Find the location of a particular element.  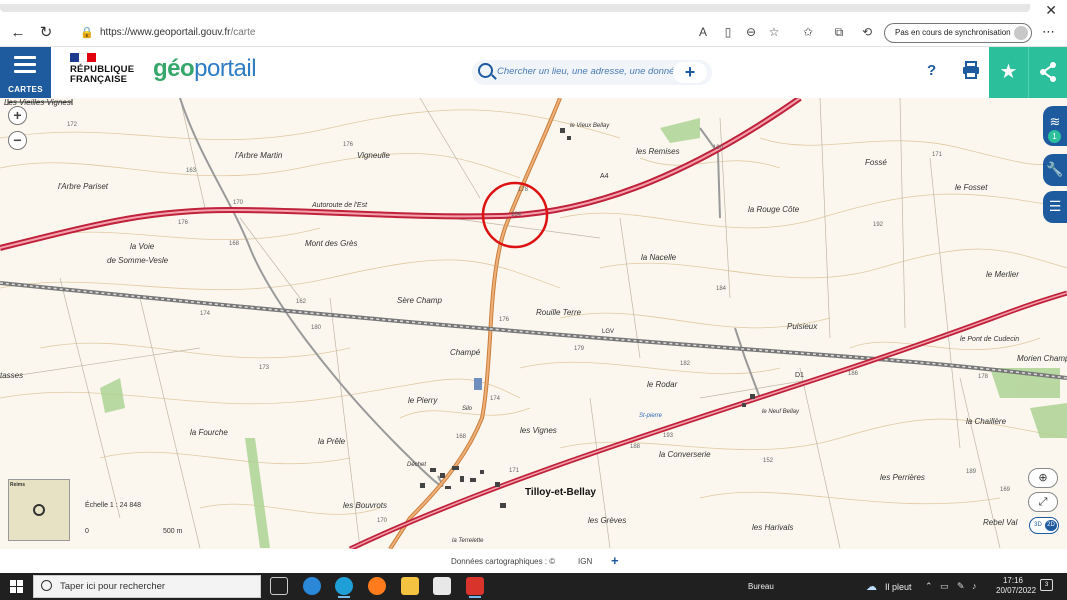

file-explorer-icon is located at coordinates (410, 586).